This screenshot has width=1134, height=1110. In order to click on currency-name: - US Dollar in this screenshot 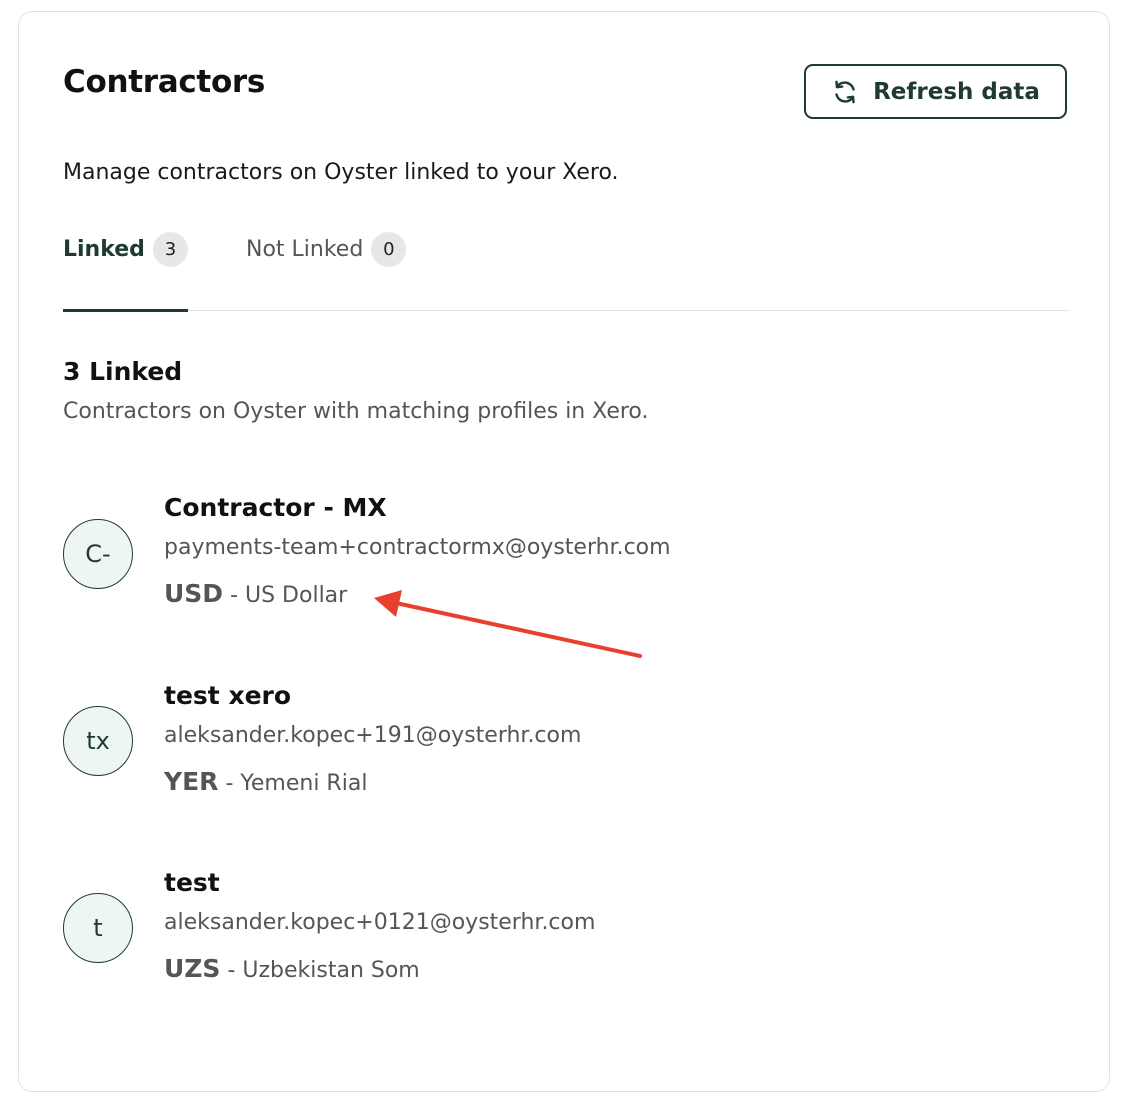, I will do `click(289, 595)`.